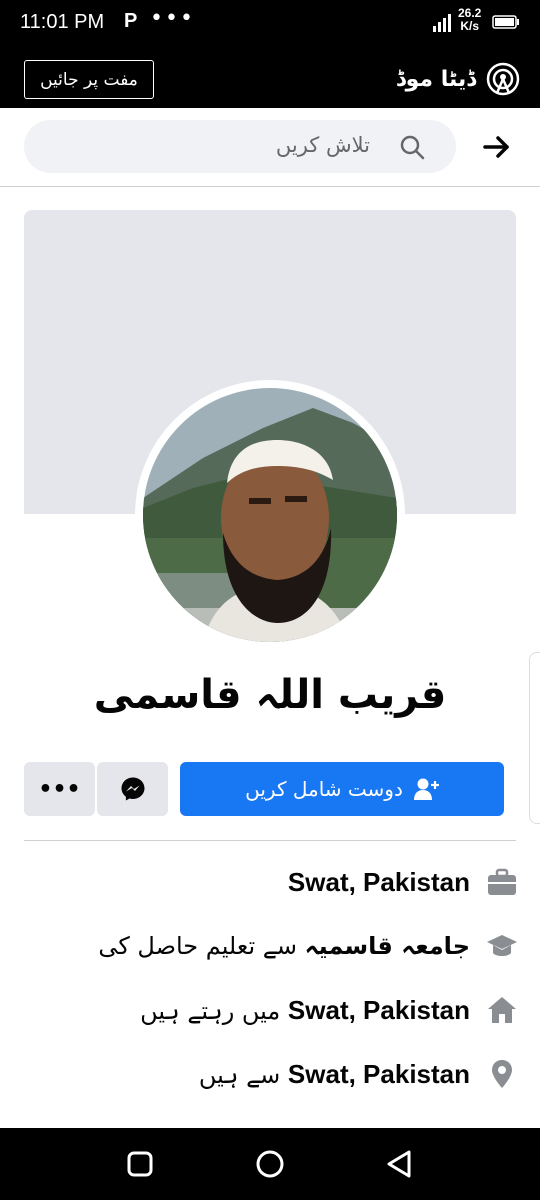  Describe the element at coordinates (442, 23) in the screenshot. I see `signal-icon` at that location.